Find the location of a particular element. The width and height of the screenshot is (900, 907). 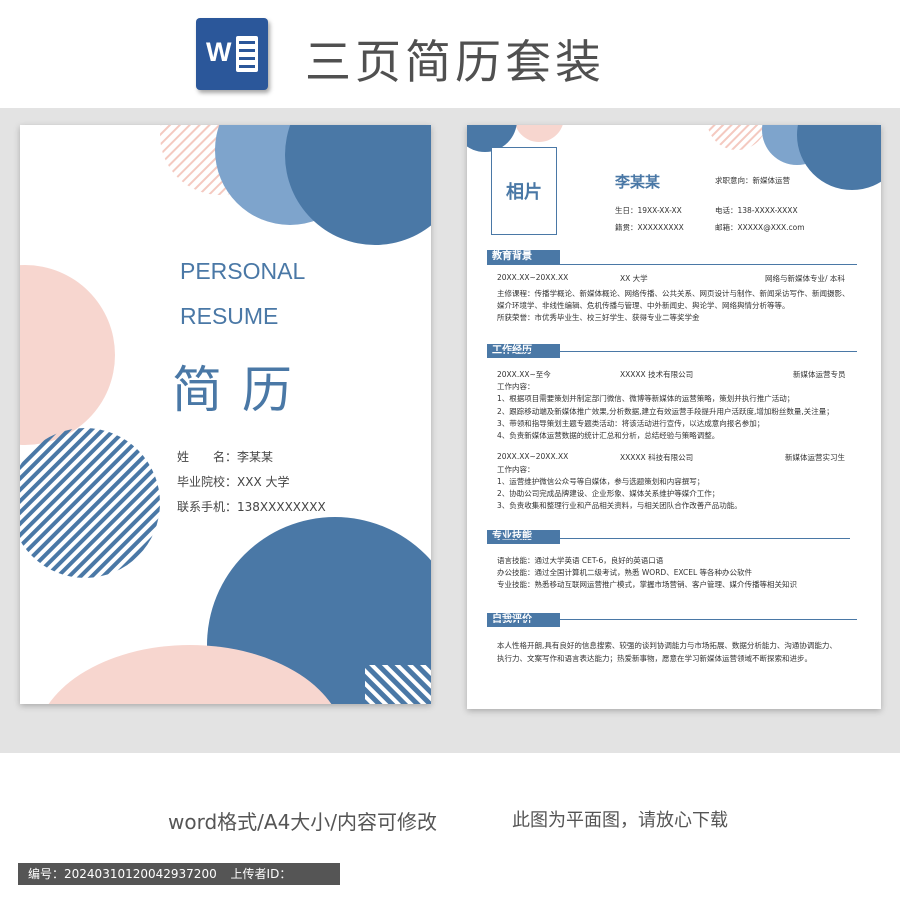

page-title: 三页简历套装 is located at coordinates (455, 62).